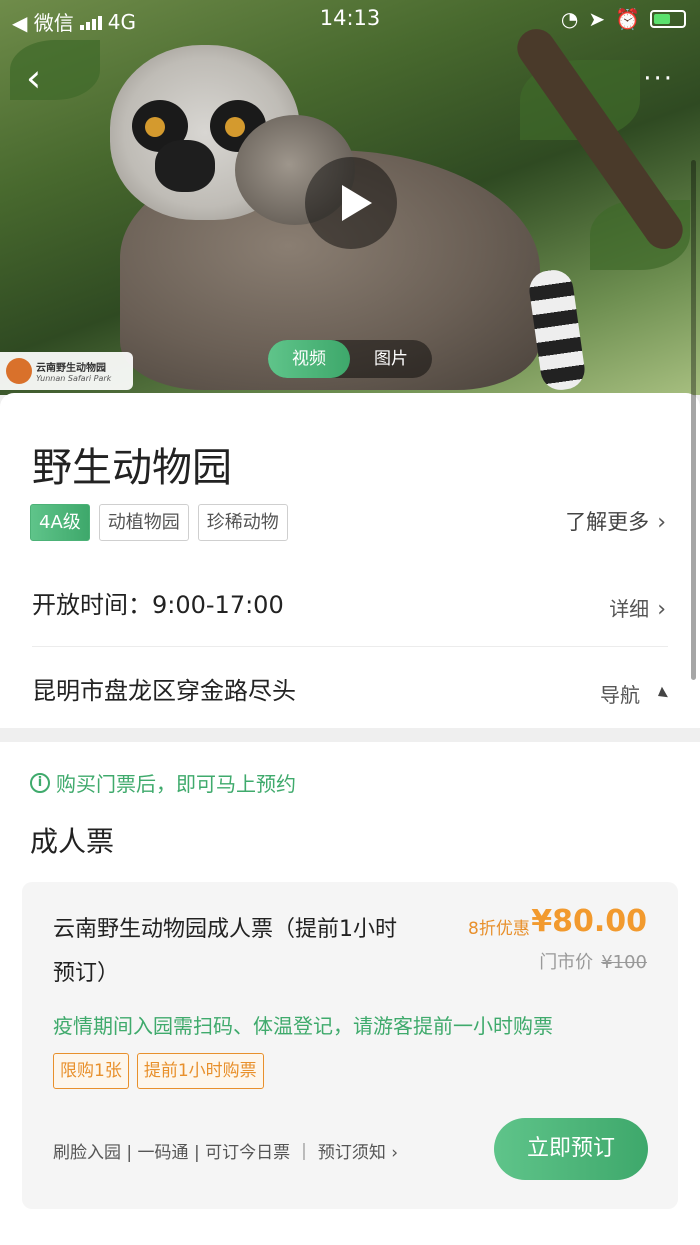 This screenshot has width=700, height=1245. Describe the element at coordinates (569, 19) in the screenshot. I see `rotation-lock-icon: ◔` at that location.